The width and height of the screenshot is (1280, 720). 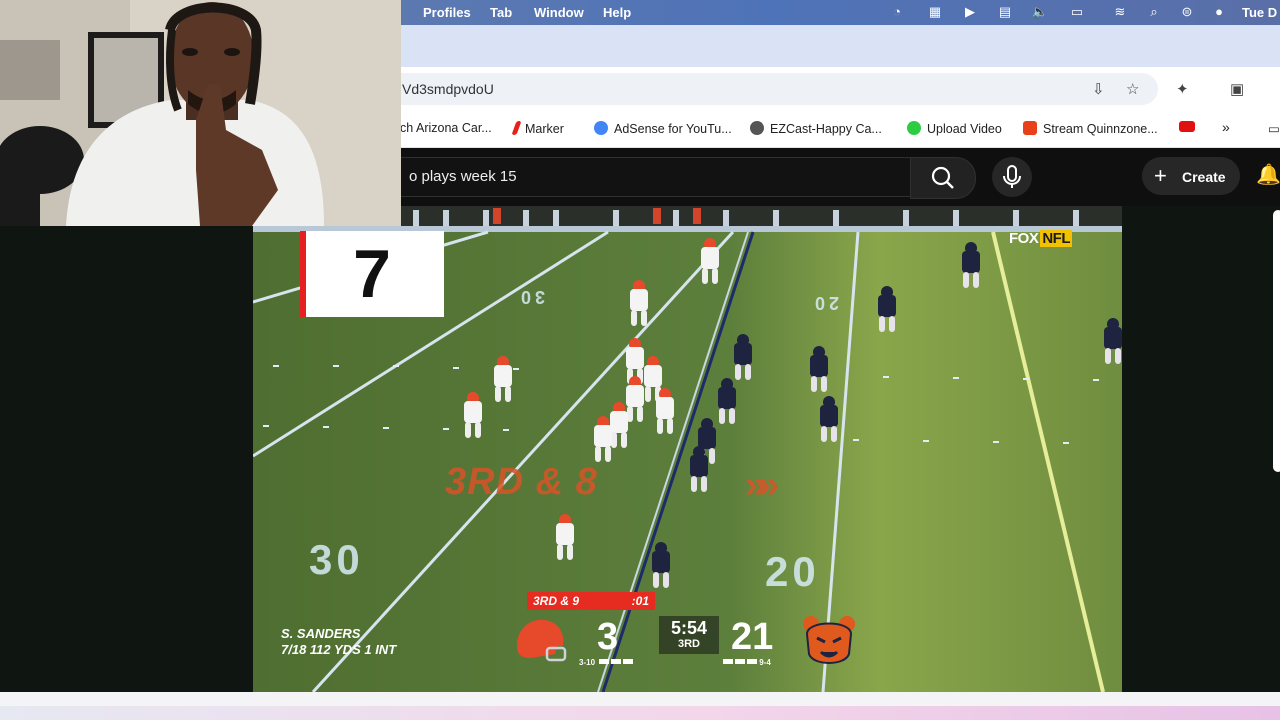 I want to click on more-bookmarks-icon: », so click(x=1226, y=127).